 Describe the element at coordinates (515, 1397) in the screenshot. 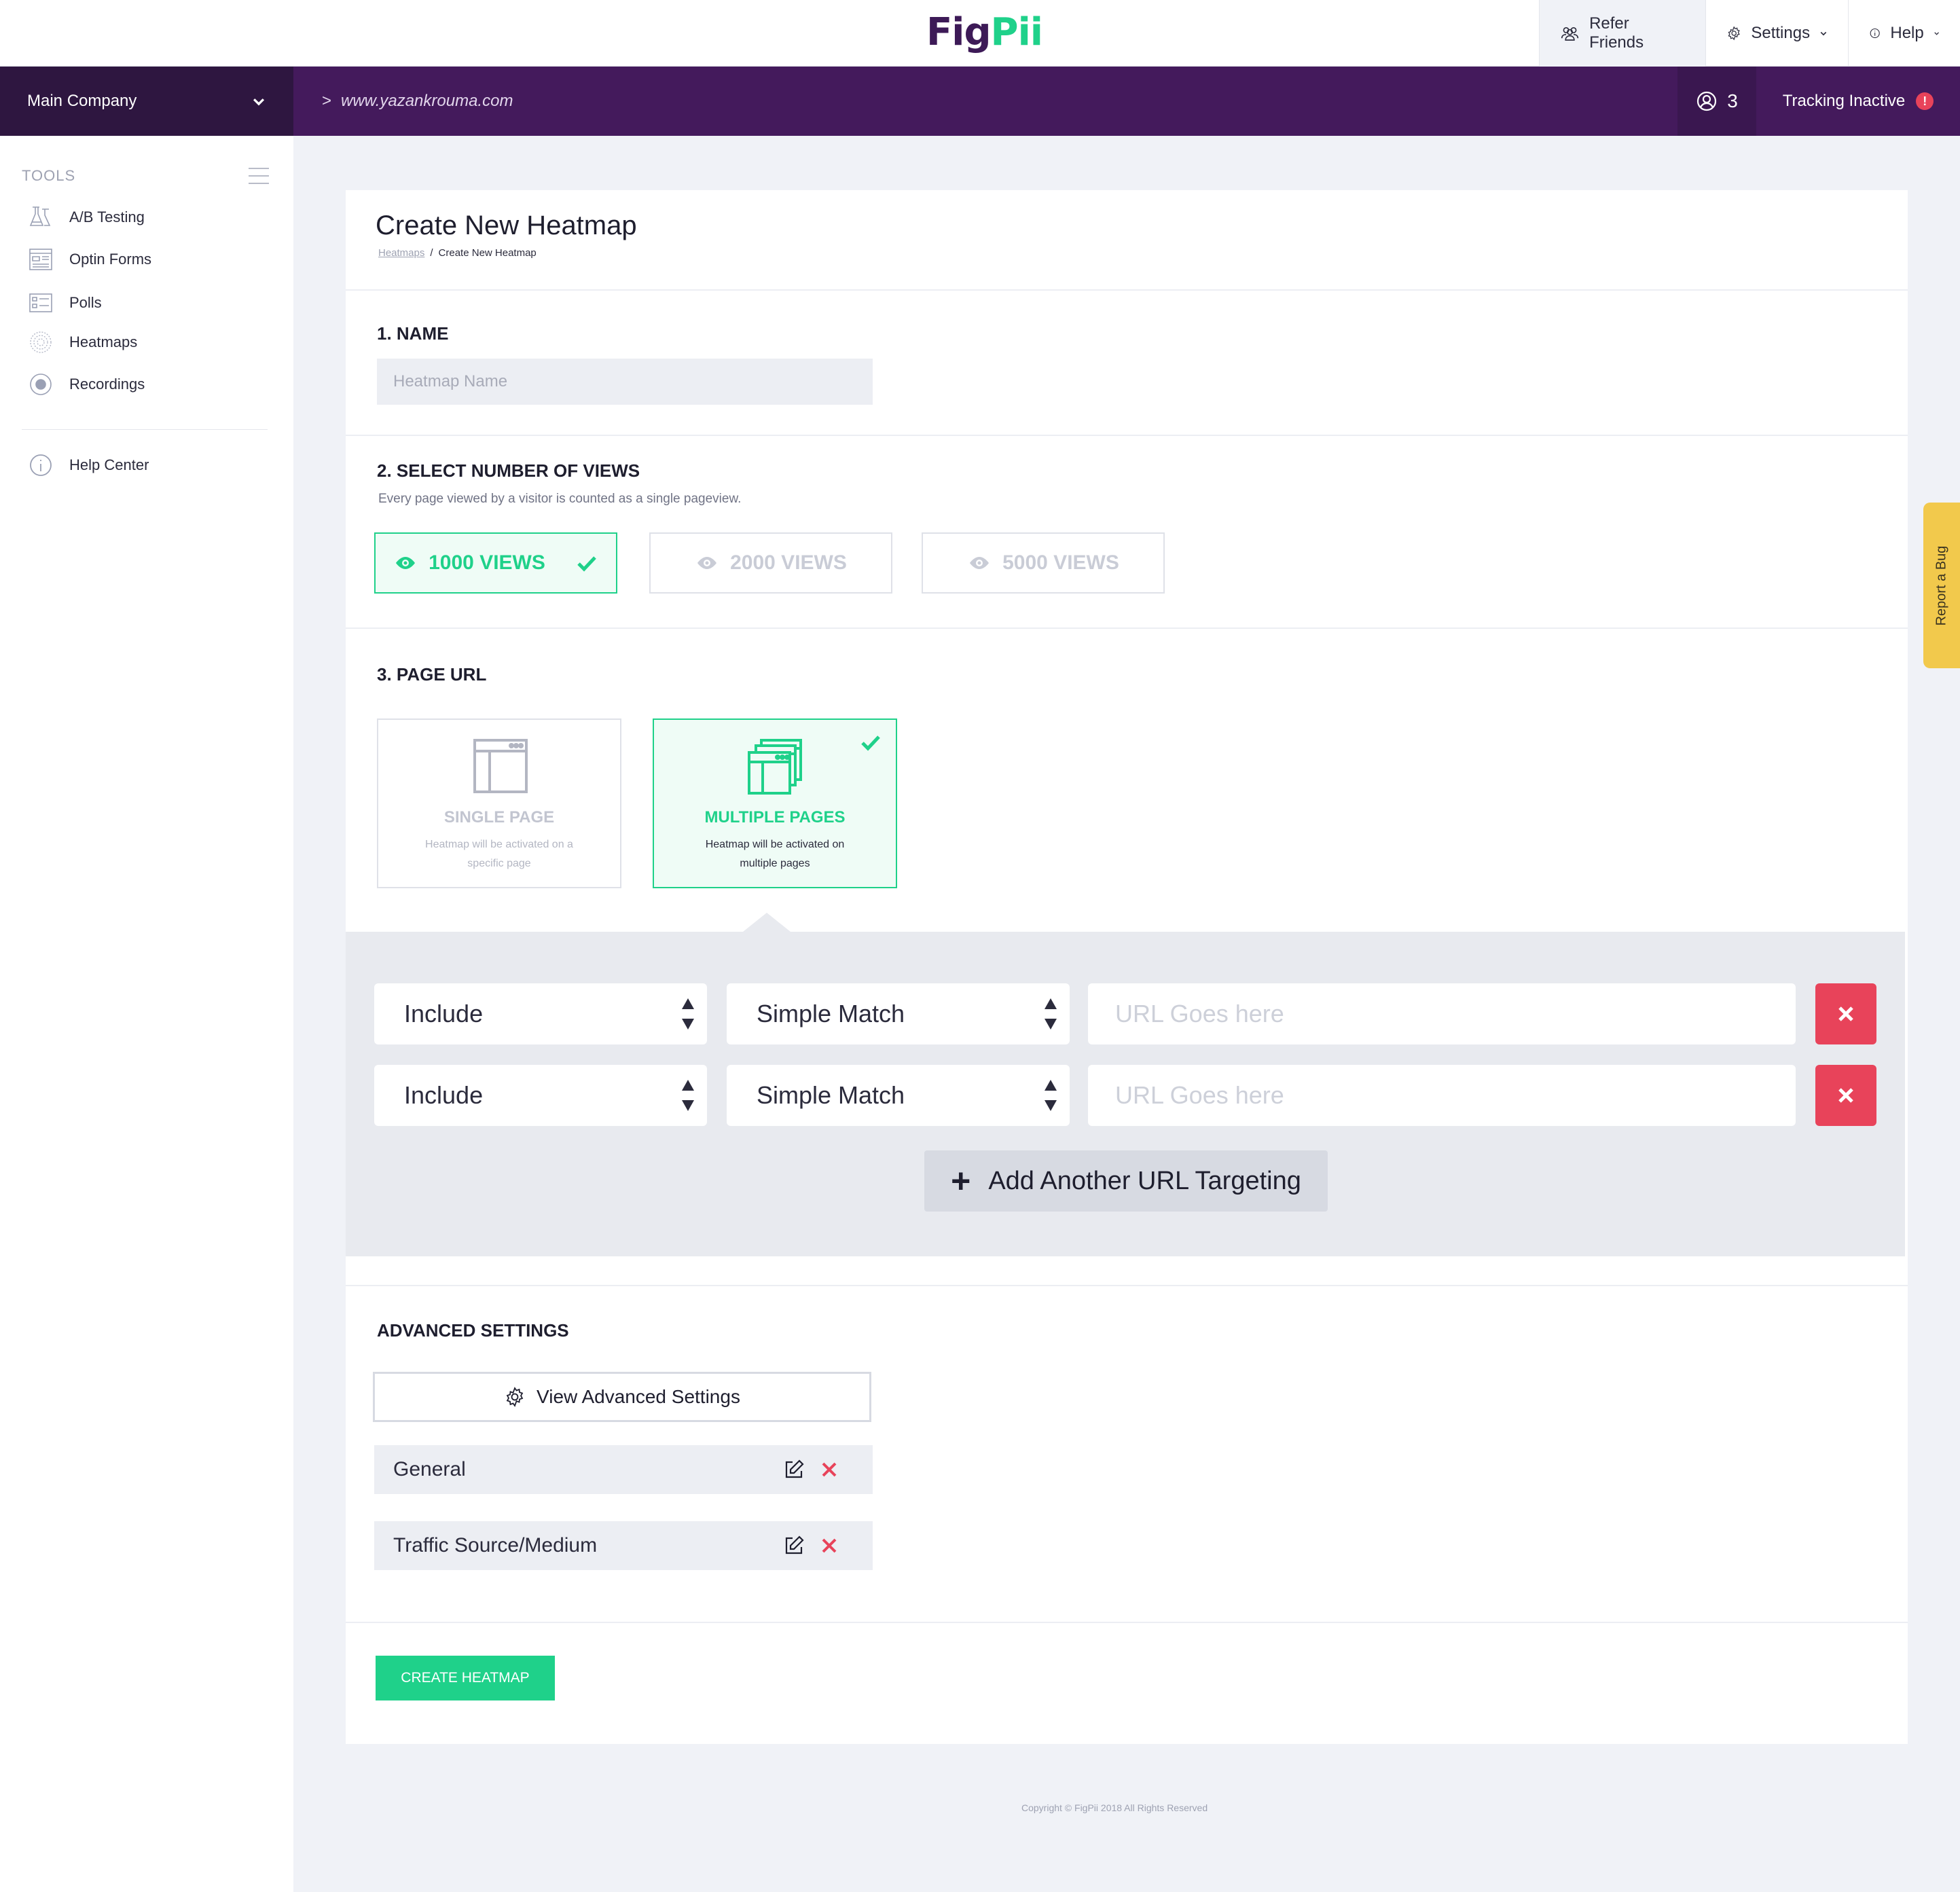

I see `gear-icon` at that location.